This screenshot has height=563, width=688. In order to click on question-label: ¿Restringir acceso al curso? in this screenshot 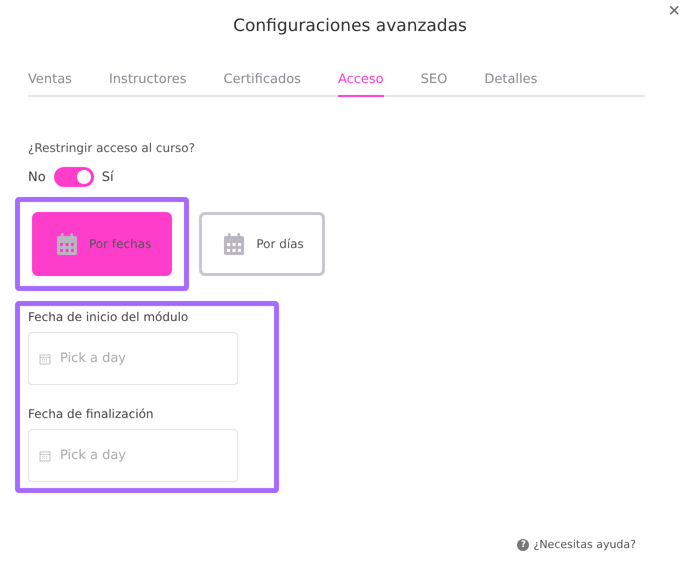, I will do `click(112, 148)`.